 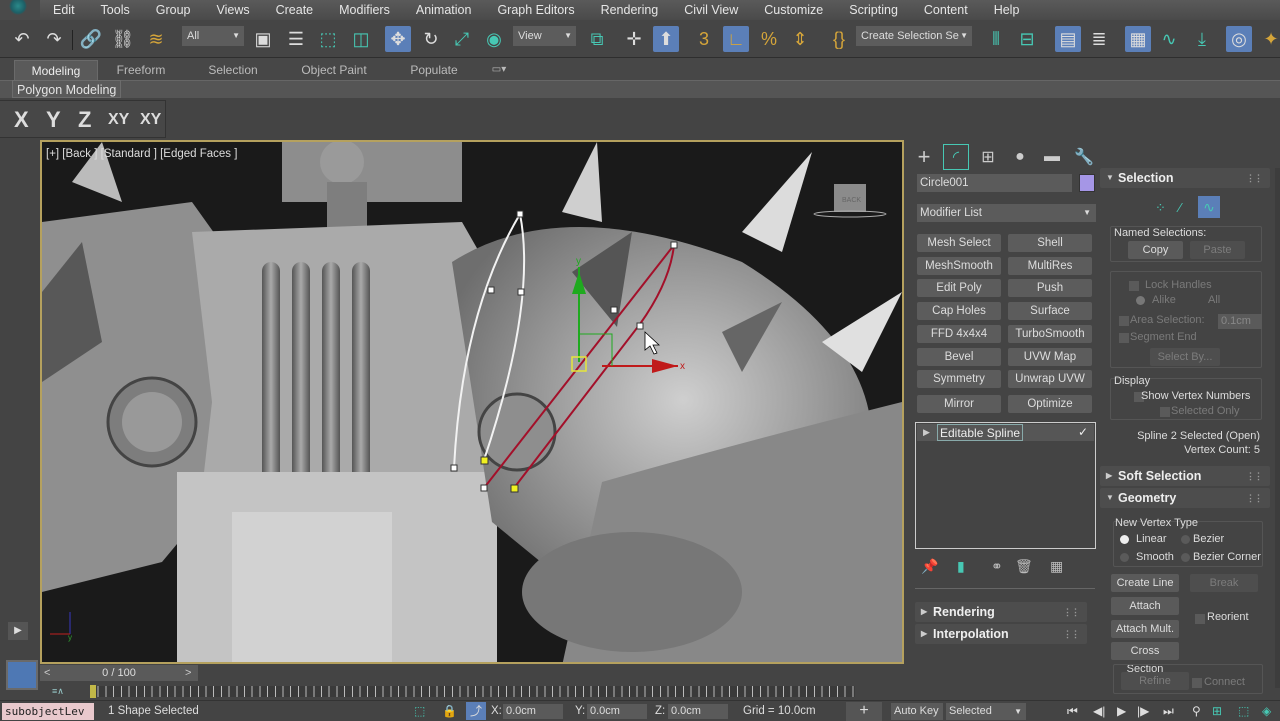 I want to click on utilities-icon: 🔧, so click(x=1084, y=157).